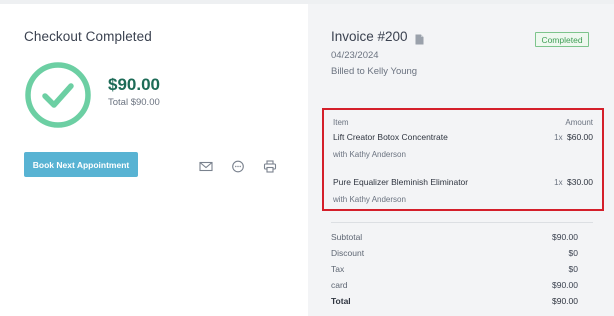  What do you see at coordinates (134, 102) in the screenshot?
I see `checkout-total-line: Total $90.00` at bounding box center [134, 102].